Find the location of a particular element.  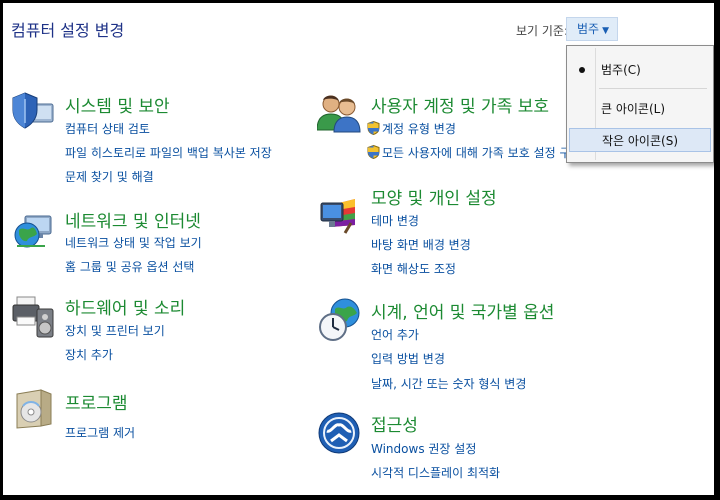

link-recommended-settings: Windows 권장 설정 is located at coordinates (423, 448).